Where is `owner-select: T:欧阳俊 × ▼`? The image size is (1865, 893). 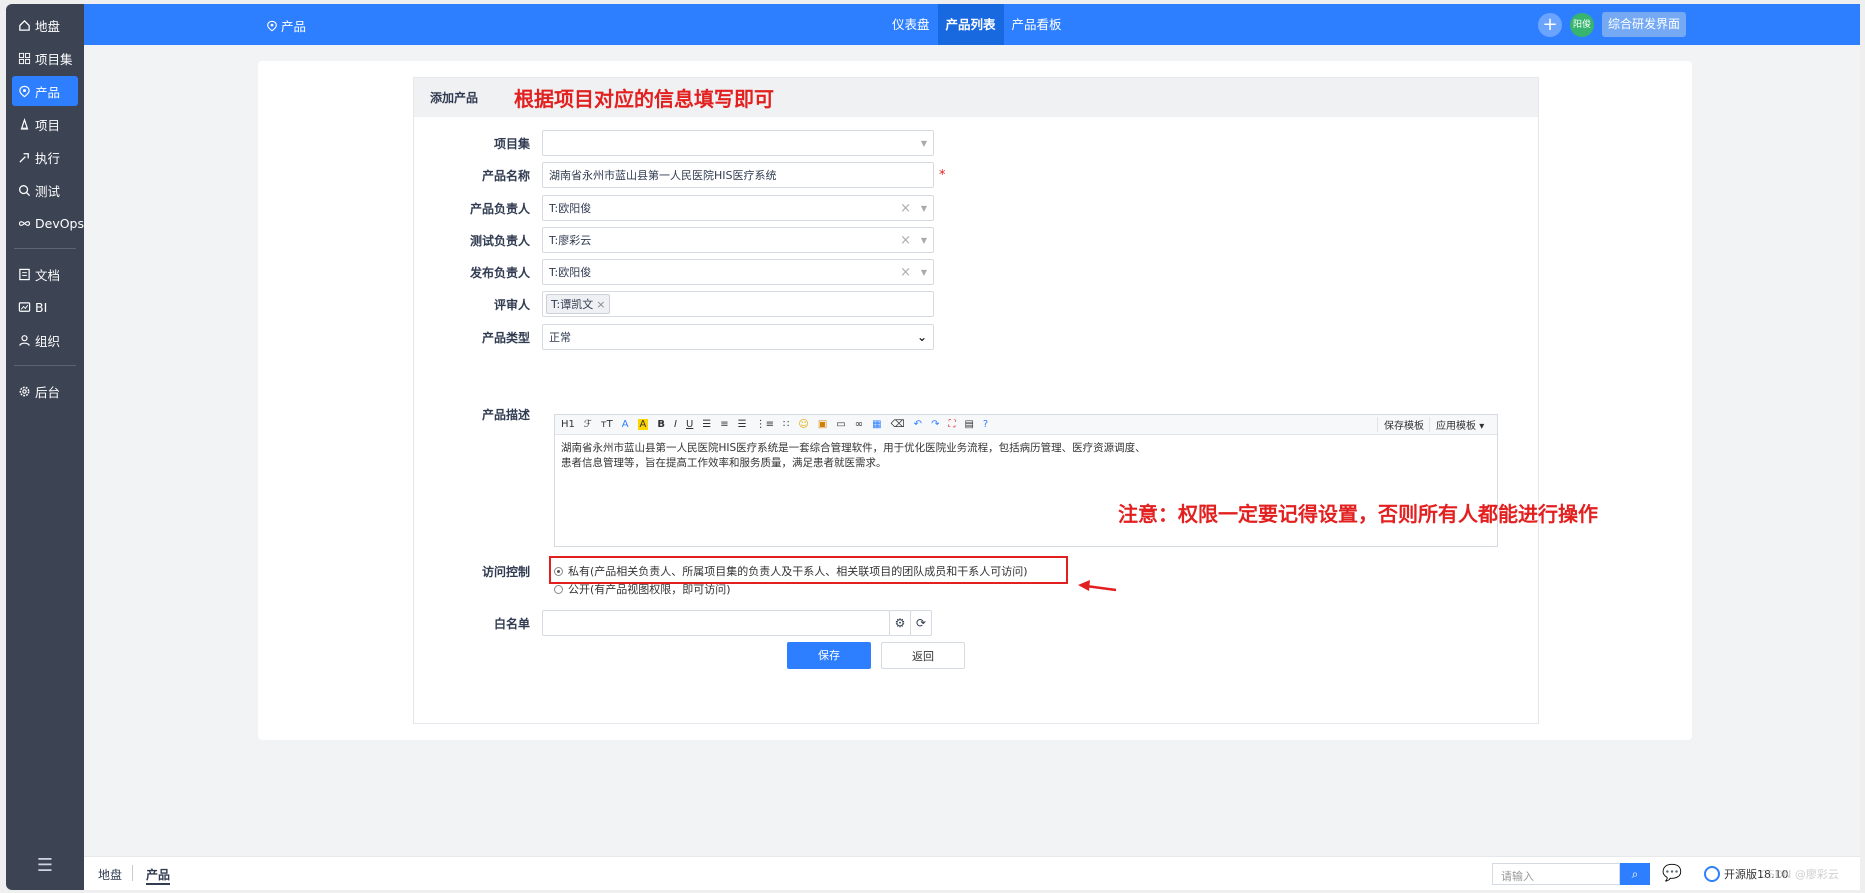 owner-select: T:欧阳俊 × ▼ is located at coordinates (738, 208).